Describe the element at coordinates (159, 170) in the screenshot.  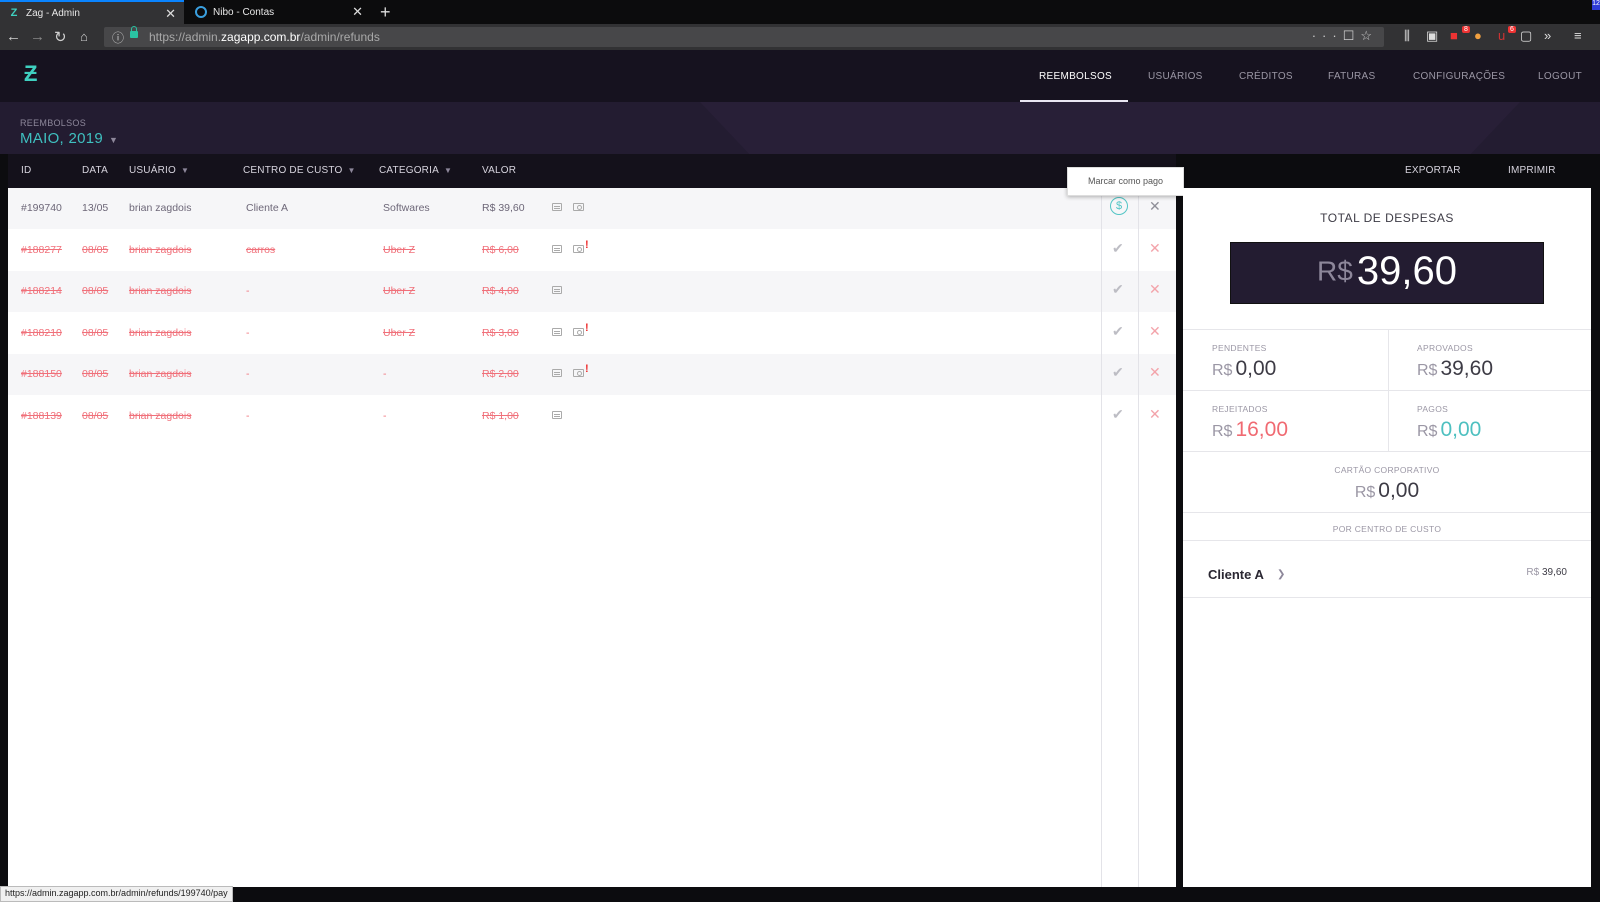
I see `col-usuario: USUÁRIO ▼` at that location.